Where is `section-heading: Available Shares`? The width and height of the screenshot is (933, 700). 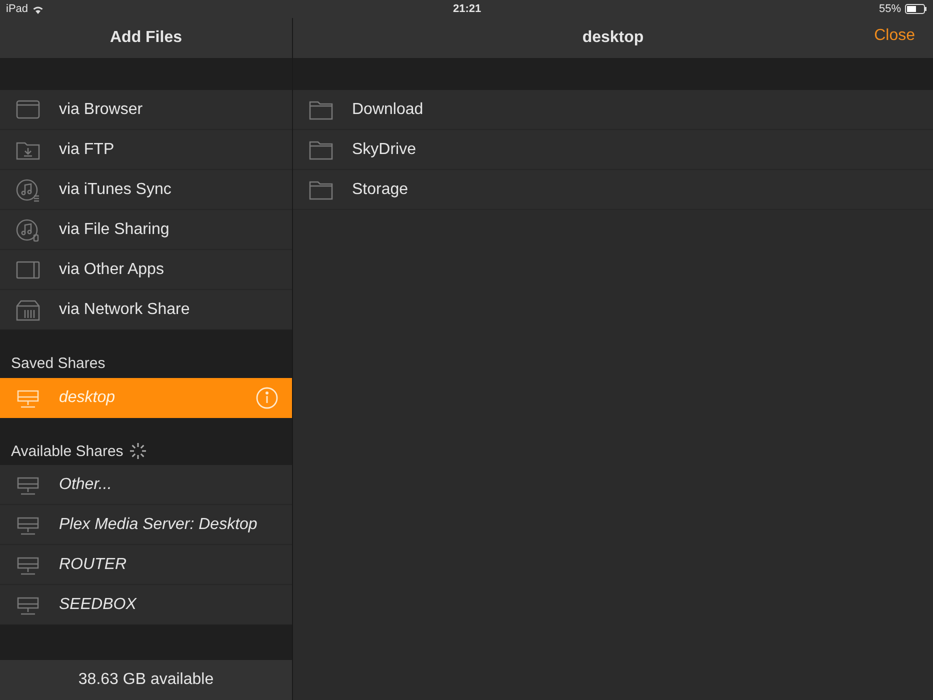
section-heading: Available Shares is located at coordinates (67, 451).